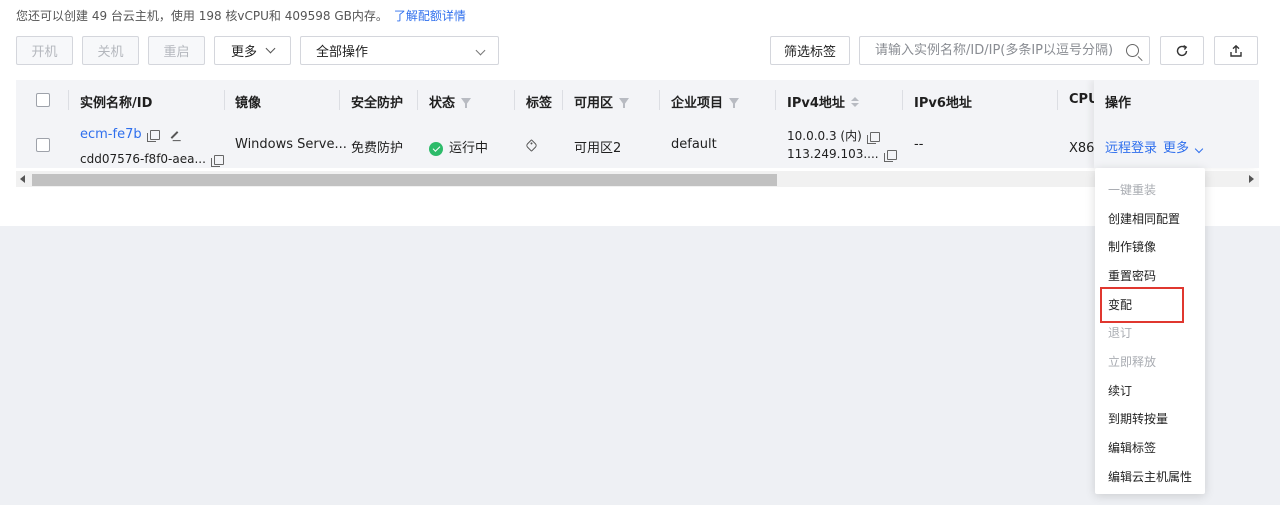  Describe the element at coordinates (342, 52) in the screenshot. I see `bulk-actions-label: 全部操作` at that location.